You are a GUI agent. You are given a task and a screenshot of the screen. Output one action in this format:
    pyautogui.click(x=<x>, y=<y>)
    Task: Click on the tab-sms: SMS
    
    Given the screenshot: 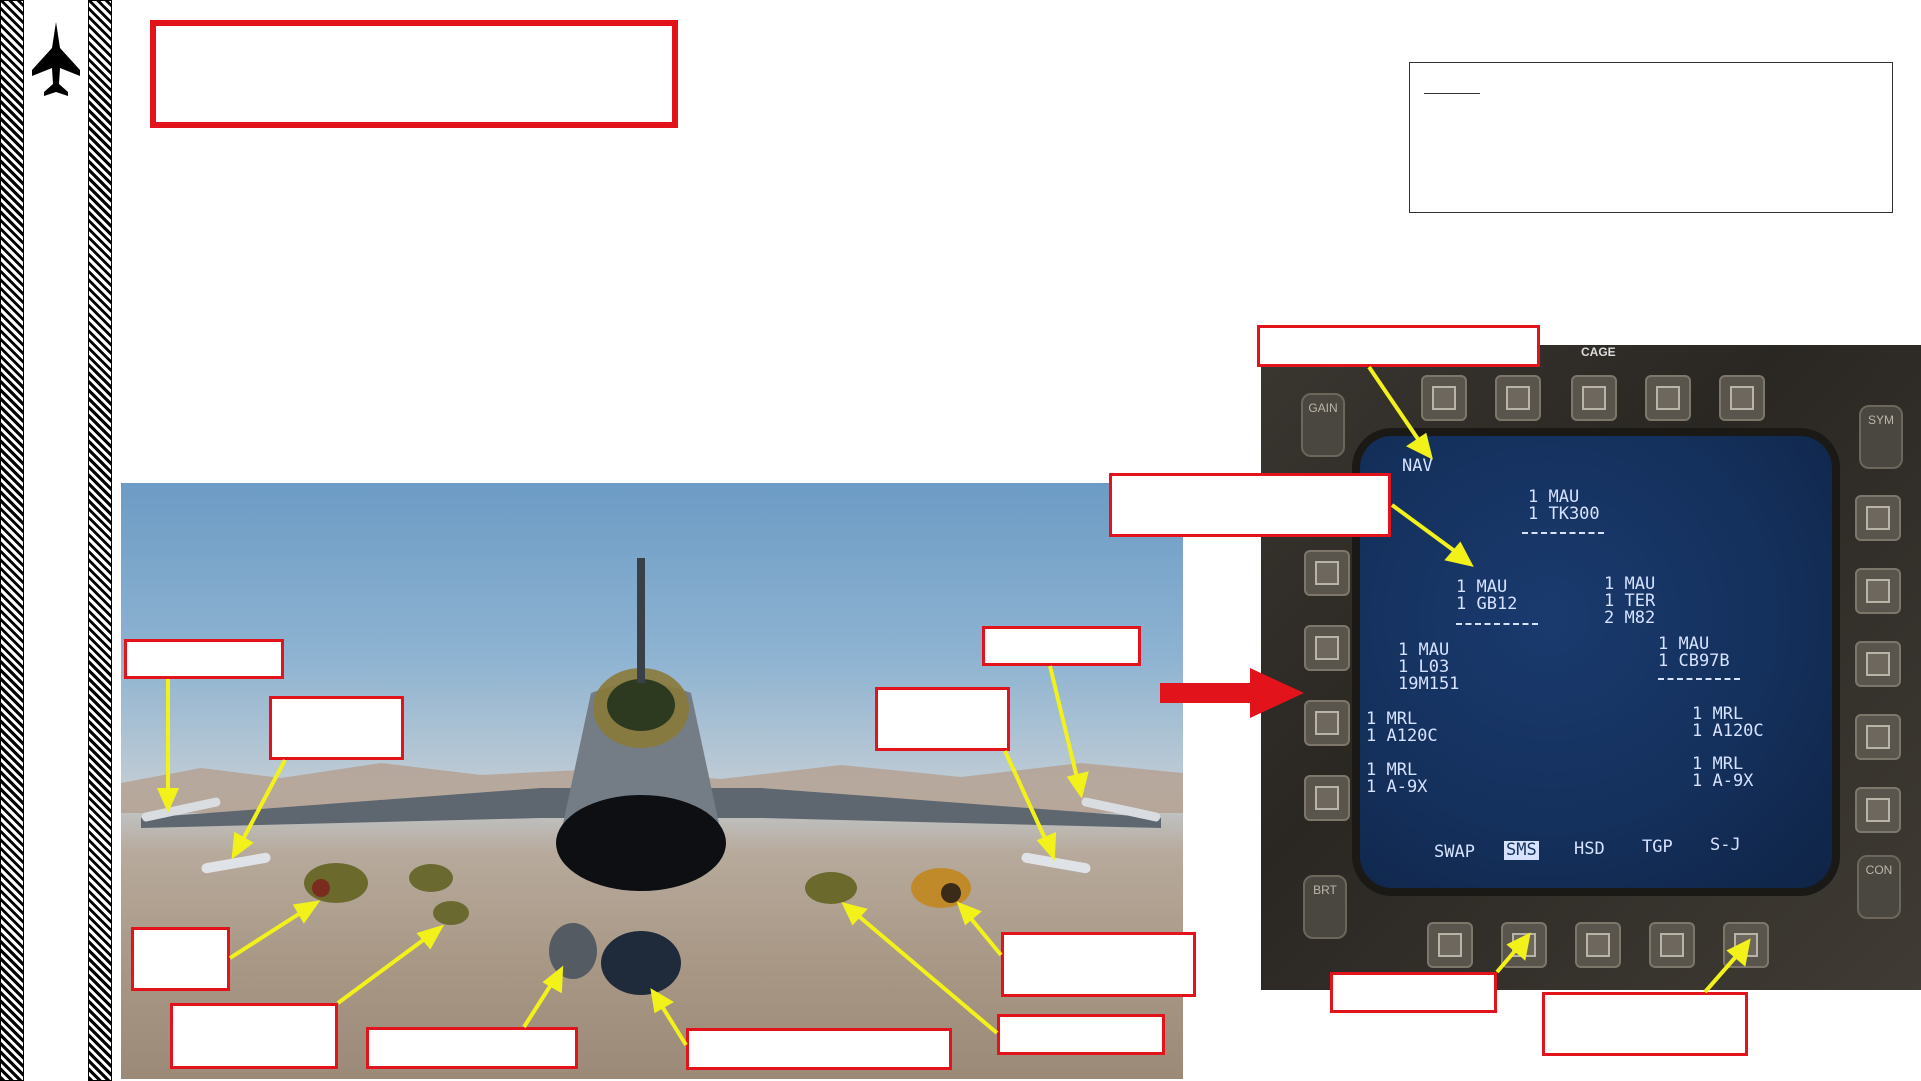 What is the action you would take?
    pyautogui.click(x=1521, y=850)
    